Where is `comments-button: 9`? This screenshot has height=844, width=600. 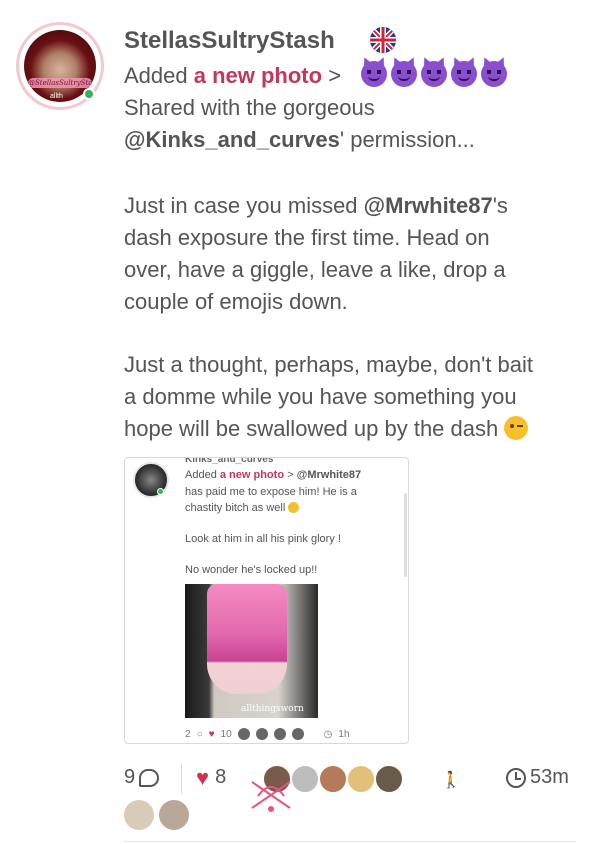 comments-button: 9 is located at coordinates (142, 777).